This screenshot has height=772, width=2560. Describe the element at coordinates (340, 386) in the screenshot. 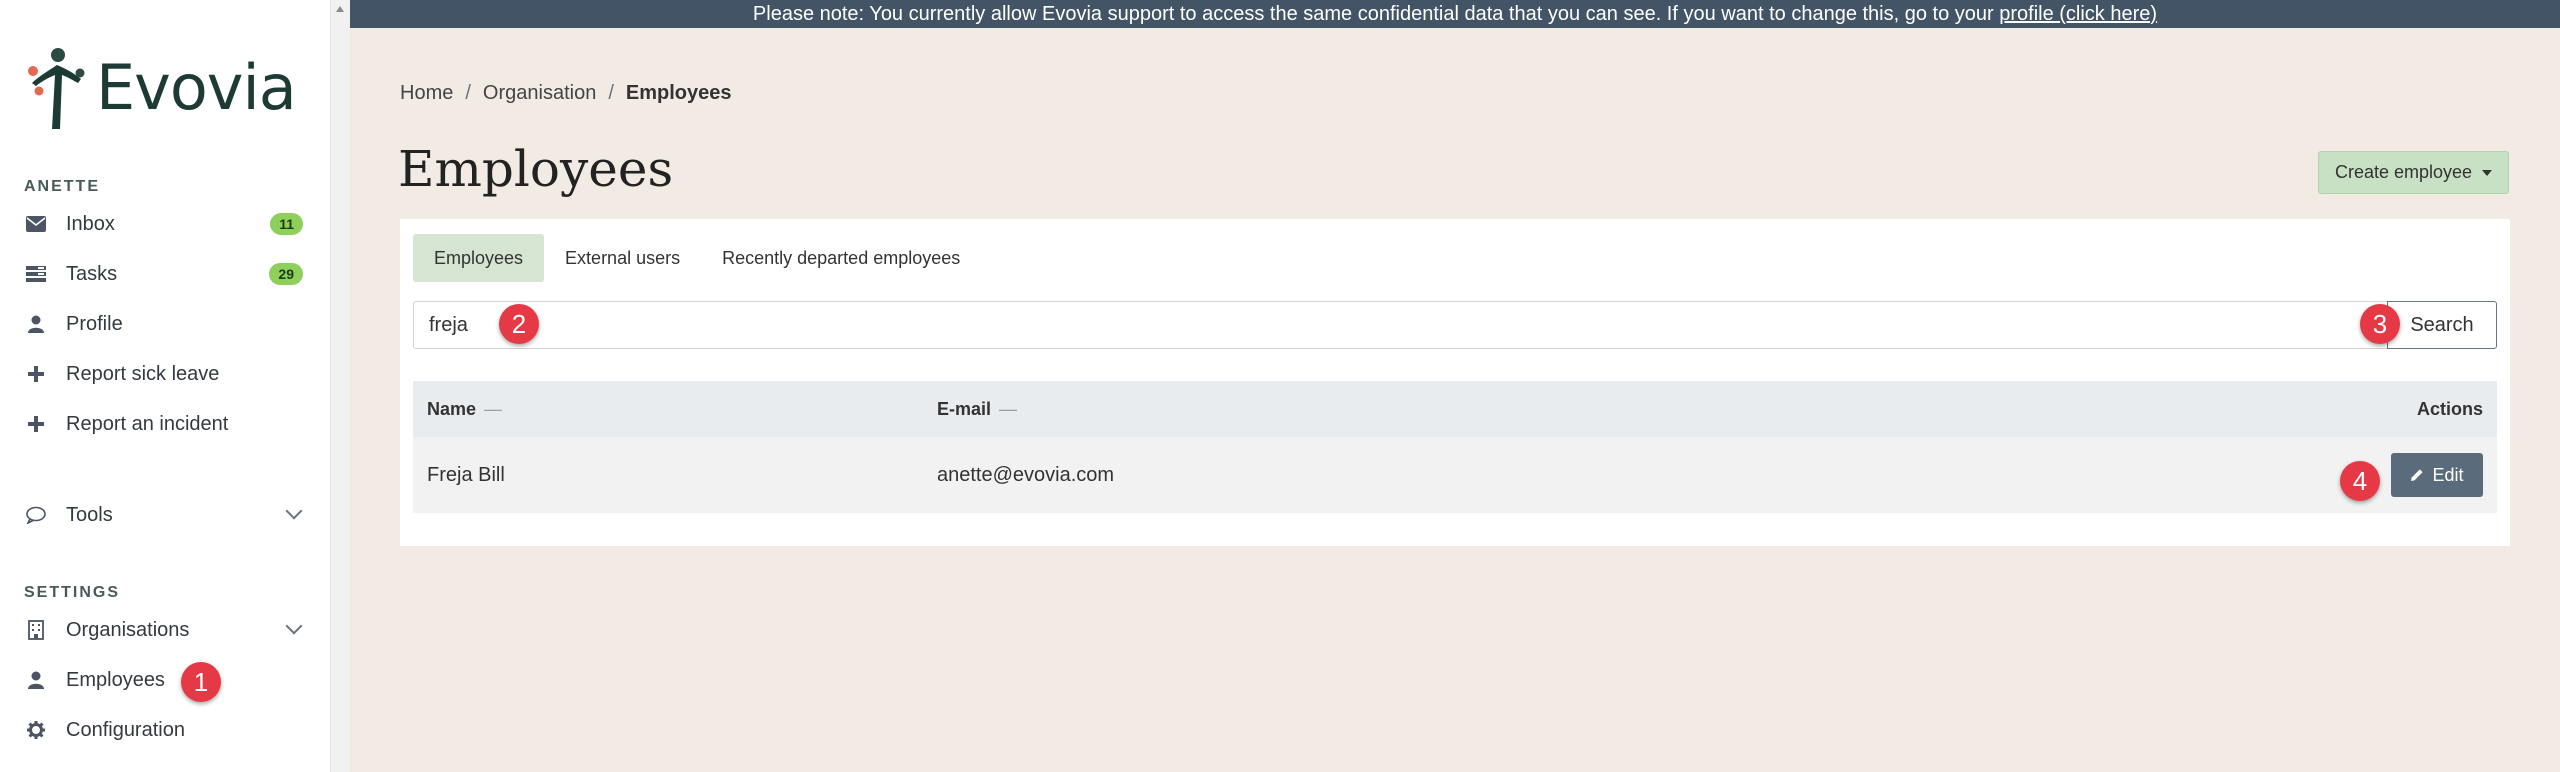

I see `sidebar-scrollbar` at that location.